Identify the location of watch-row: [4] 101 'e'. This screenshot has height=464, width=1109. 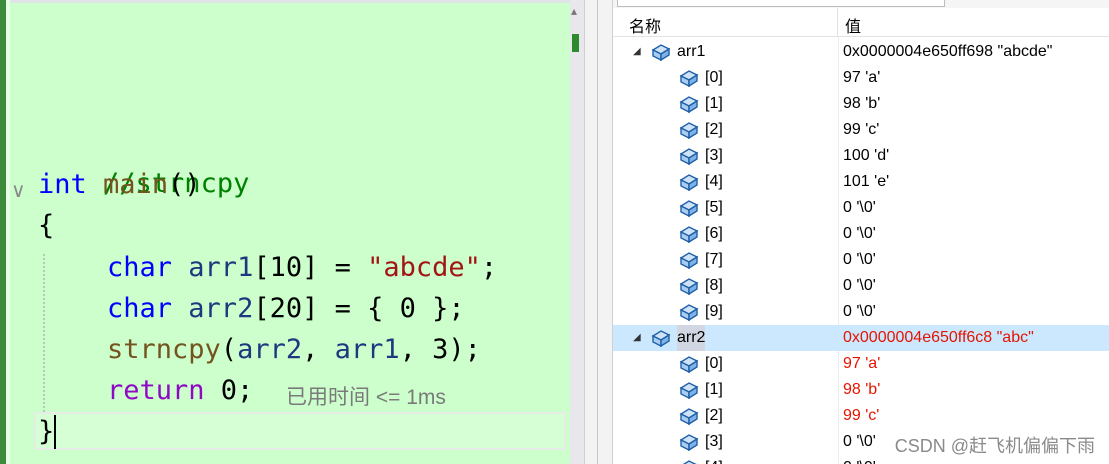
(861, 182).